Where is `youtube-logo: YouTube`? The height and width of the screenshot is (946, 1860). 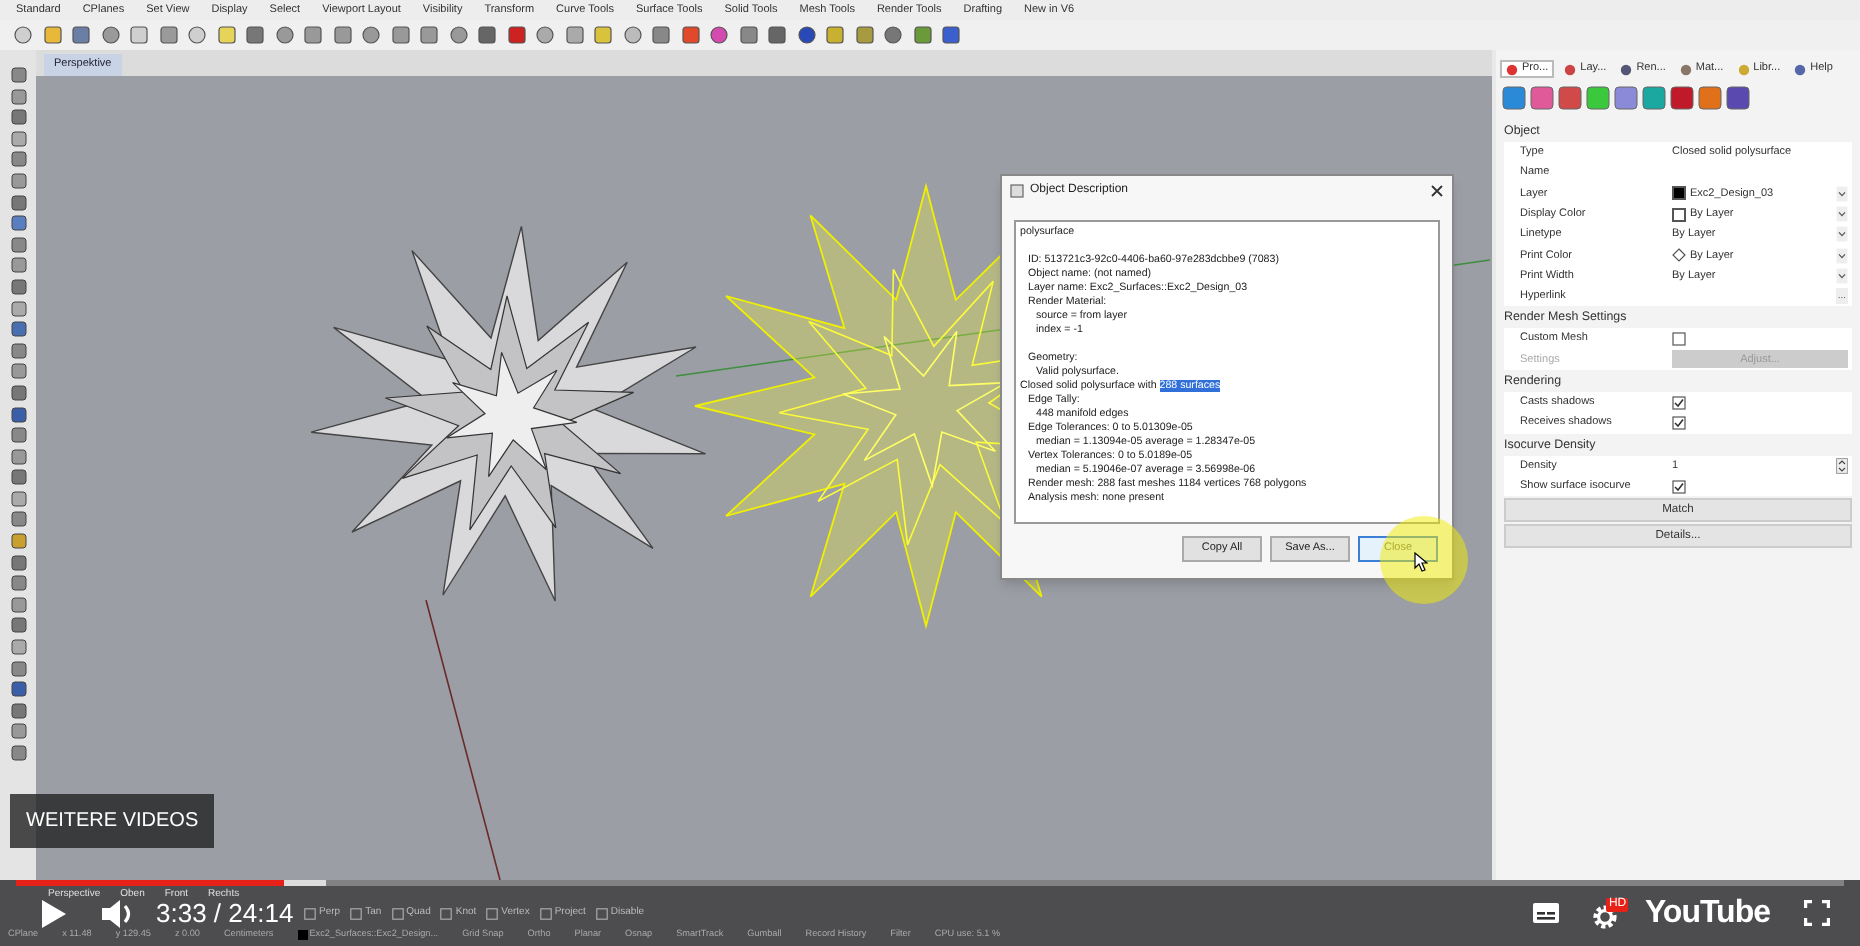
youtube-logo: YouTube is located at coordinates (1707, 913).